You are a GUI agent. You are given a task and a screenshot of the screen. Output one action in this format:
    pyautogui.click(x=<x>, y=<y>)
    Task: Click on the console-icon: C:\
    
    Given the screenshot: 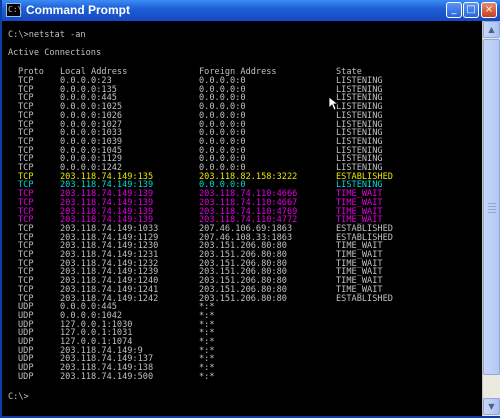 What is the action you would take?
    pyautogui.click(x=14, y=10)
    